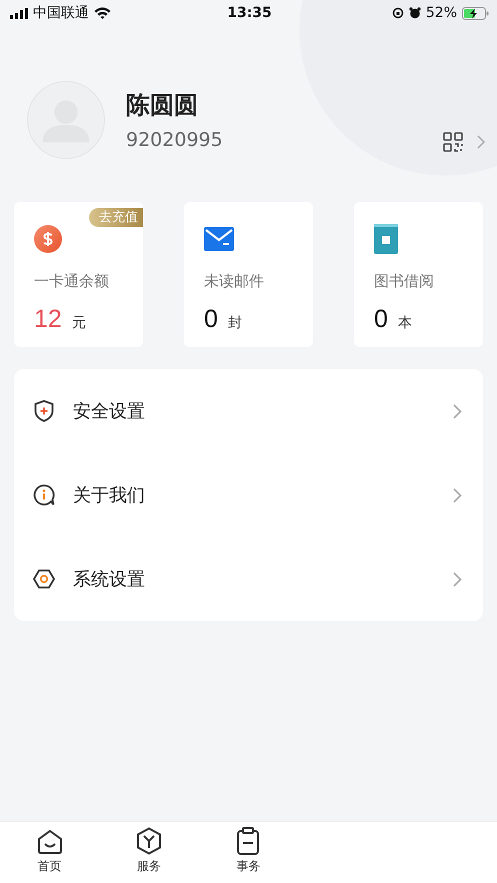 The width and height of the screenshot is (497, 883). What do you see at coordinates (248, 411) in the screenshot?
I see `menu-item: 安全设置` at bounding box center [248, 411].